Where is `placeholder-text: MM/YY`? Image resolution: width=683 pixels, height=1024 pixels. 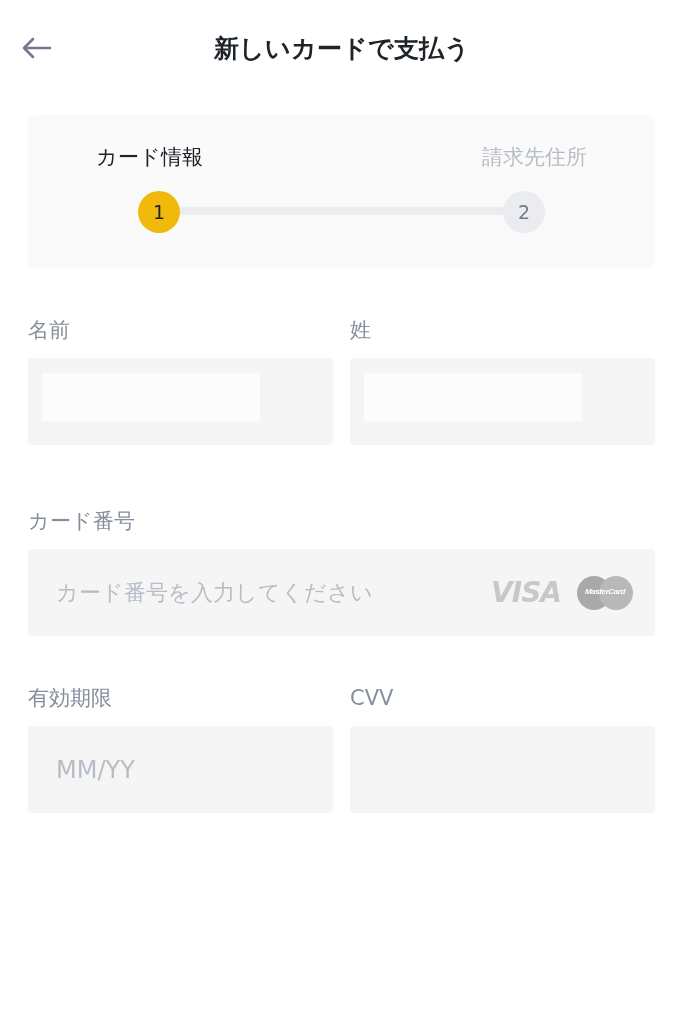
placeholder-text: MM/YY is located at coordinates (95, 769).